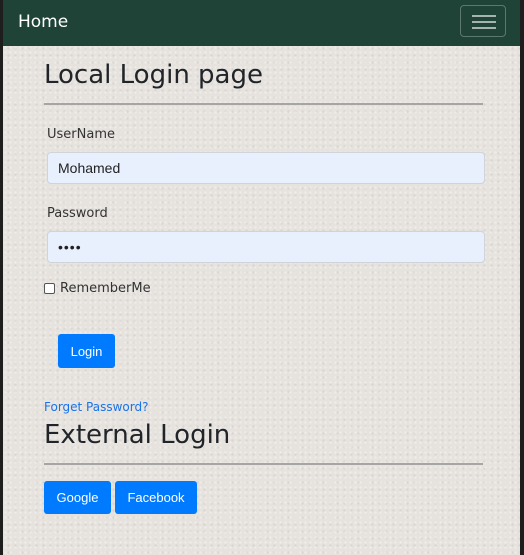 The height and width of the screenshot is (555, 524). I want to click on local-login-title: Local Login page, so click(153, 75).